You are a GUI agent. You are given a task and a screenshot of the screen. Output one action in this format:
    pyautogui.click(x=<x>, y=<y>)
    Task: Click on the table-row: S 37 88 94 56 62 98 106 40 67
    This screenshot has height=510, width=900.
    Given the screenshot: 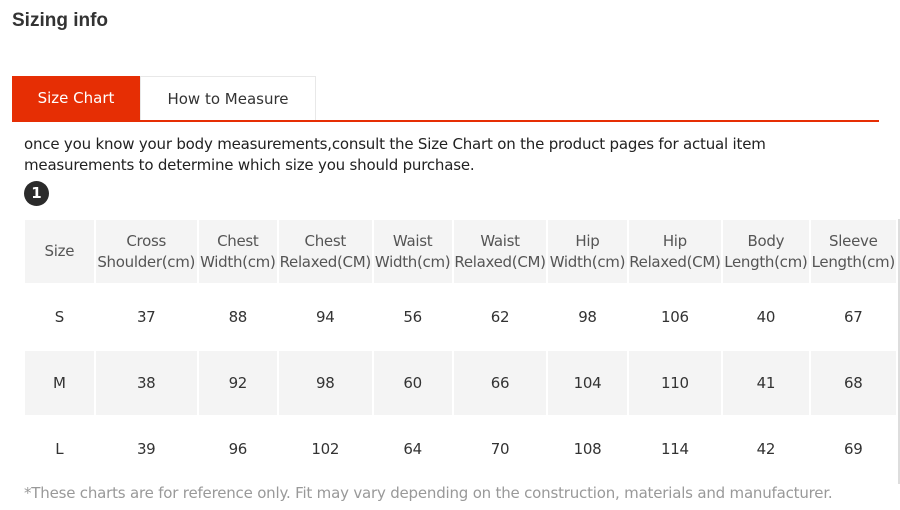 What is the action you would take?
    pyautogui.click(x=460, y=317)
    